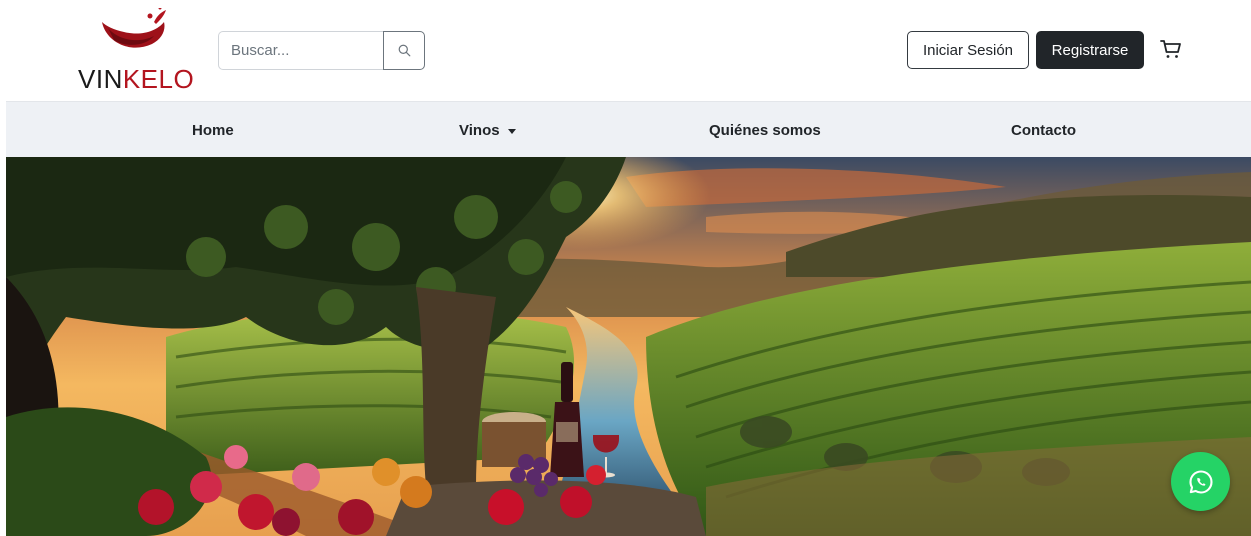 This screenshot has width=1251, height=536. I want to click on search-bar, so click(321, 50).